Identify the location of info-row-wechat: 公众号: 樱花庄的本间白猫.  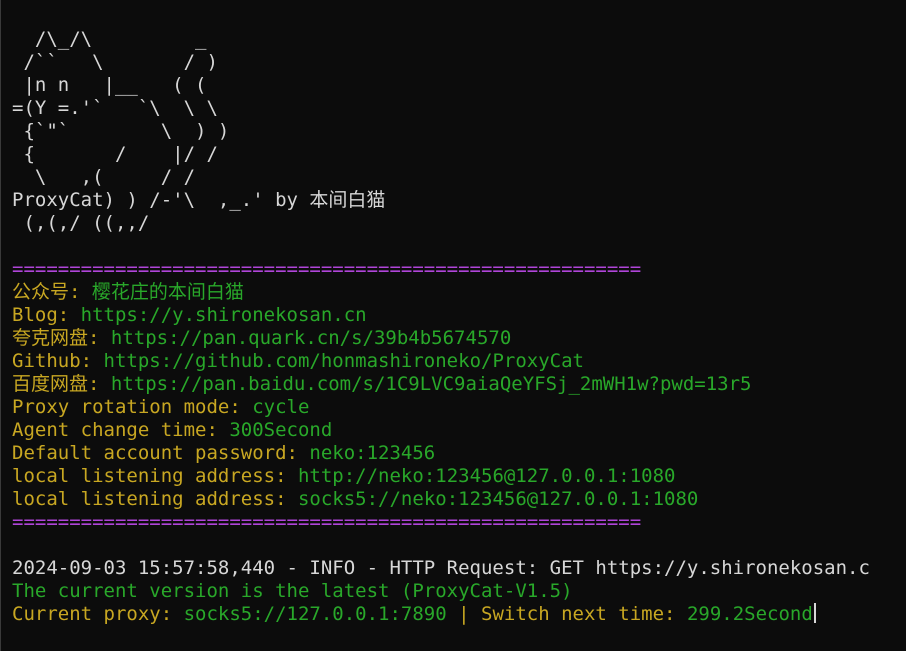
(128, 292).